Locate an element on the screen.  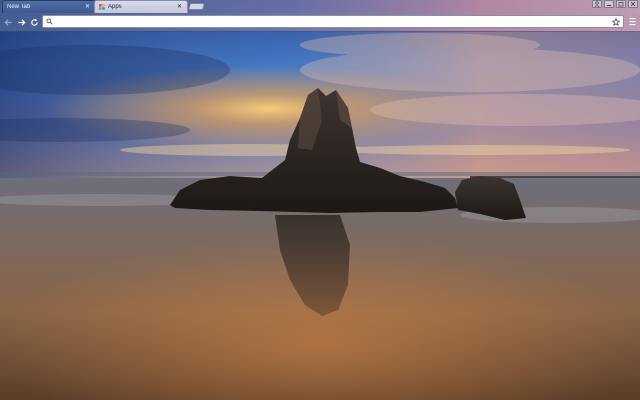
tab-title: New Tab is located at coordinates (19, 7).